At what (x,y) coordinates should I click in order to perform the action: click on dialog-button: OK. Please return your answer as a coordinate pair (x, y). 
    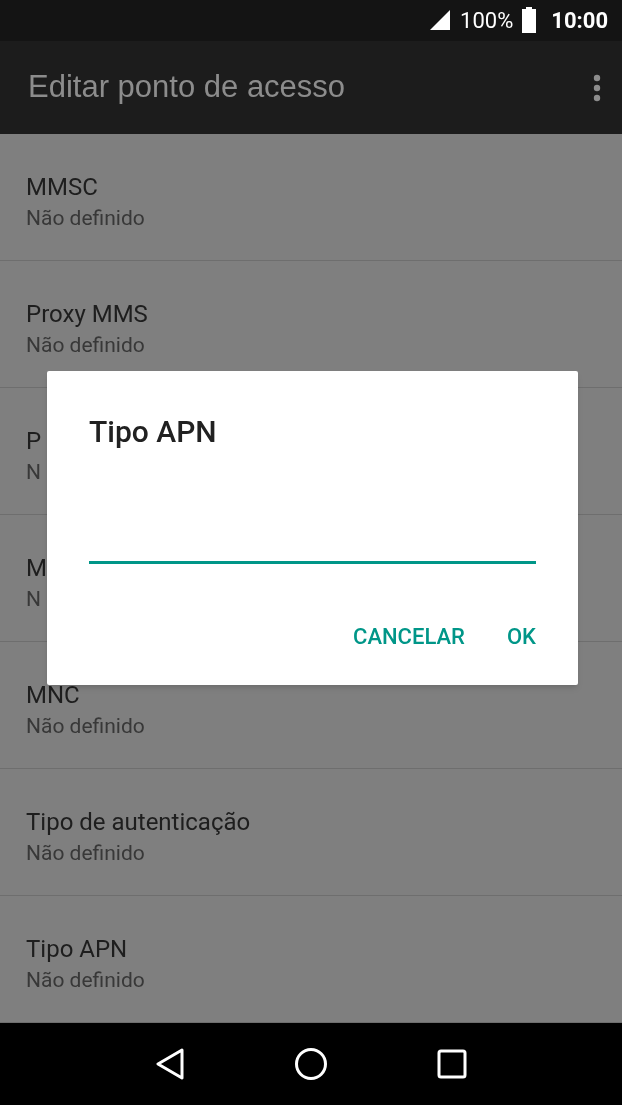
    Looking at the image, I should click on (521, 636).